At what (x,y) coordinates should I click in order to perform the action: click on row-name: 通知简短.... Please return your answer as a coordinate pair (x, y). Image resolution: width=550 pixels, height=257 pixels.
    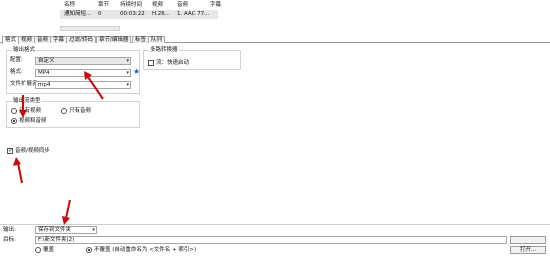
    Looking at the image, I should click on (78, 14).